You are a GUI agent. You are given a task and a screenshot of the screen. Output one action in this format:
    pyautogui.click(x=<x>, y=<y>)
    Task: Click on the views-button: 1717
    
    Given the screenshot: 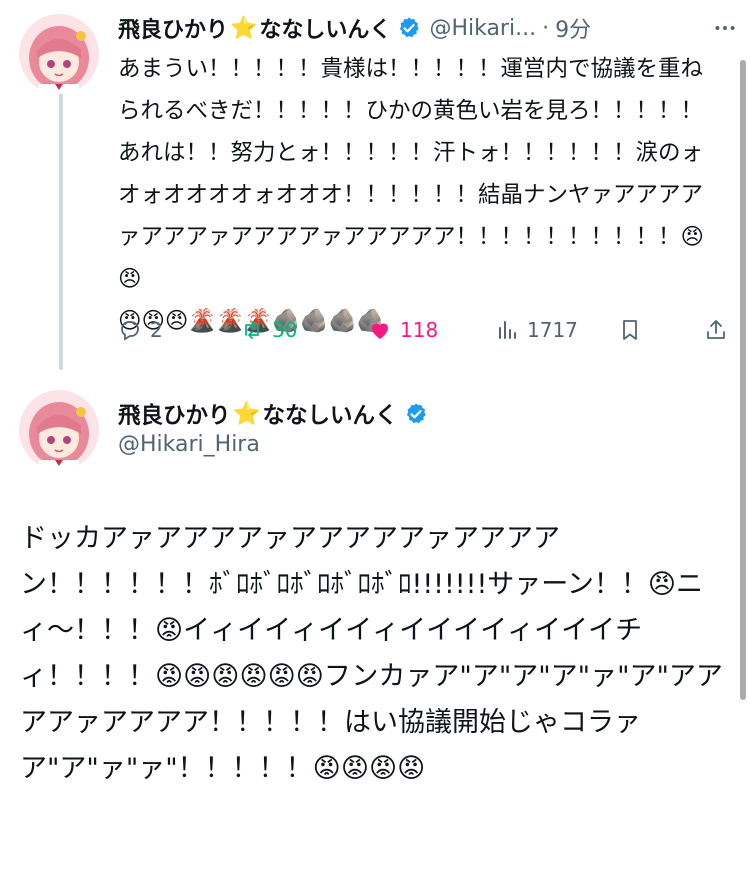 What is the action you would take?
    pyautogui.click(x=536, y=330)
    